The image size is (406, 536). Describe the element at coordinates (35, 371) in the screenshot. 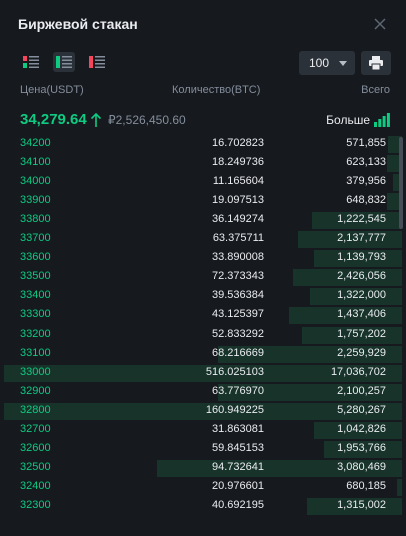

I see `order-price: 33000` at that location.